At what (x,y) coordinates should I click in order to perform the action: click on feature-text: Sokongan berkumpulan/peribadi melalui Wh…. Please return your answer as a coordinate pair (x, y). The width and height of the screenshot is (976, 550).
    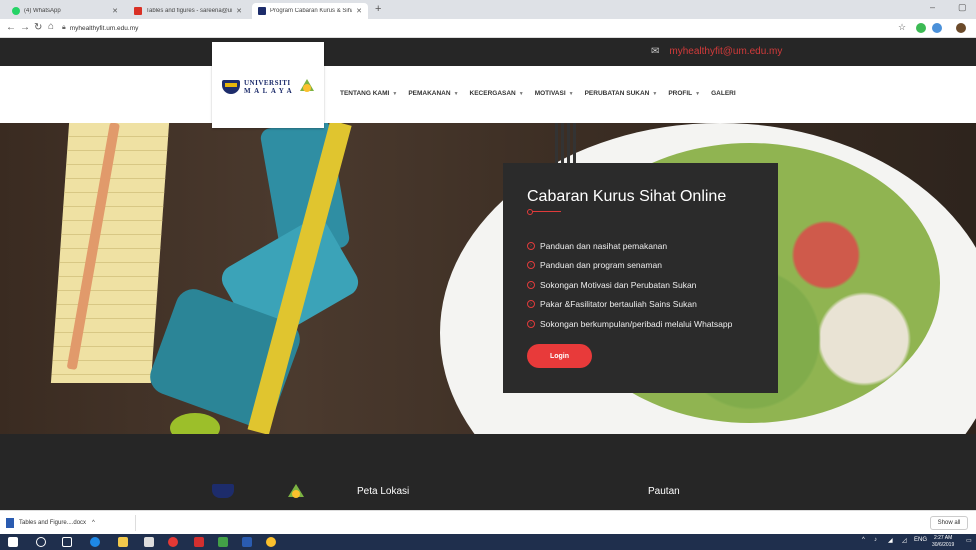
    Looking at the image, I should click on (636, 323).